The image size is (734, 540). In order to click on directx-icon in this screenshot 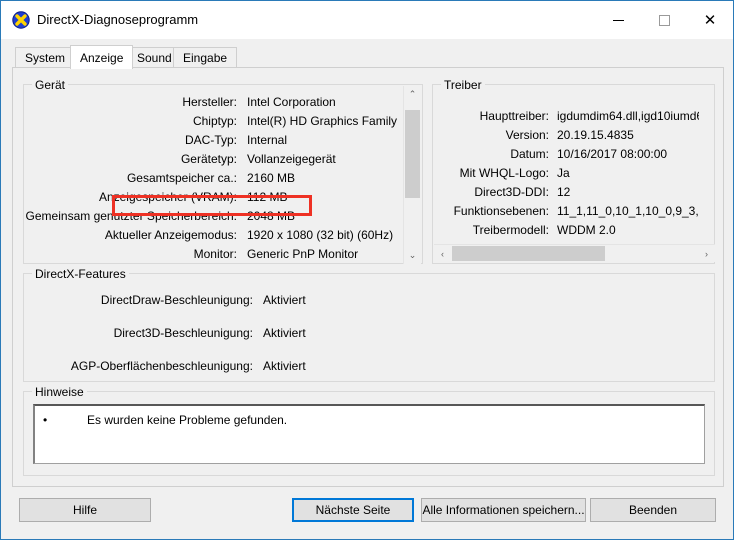, I will do `click(21, 20)`.